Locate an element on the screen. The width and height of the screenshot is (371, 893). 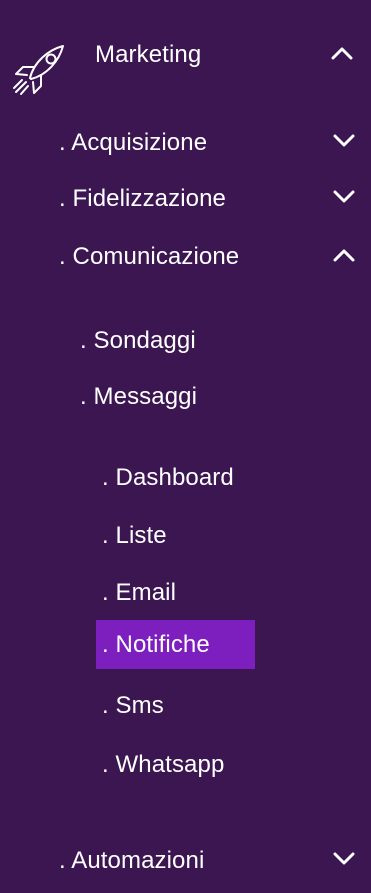
submenu-item-label: . Sondaggi is located at coordinates (138, 340).